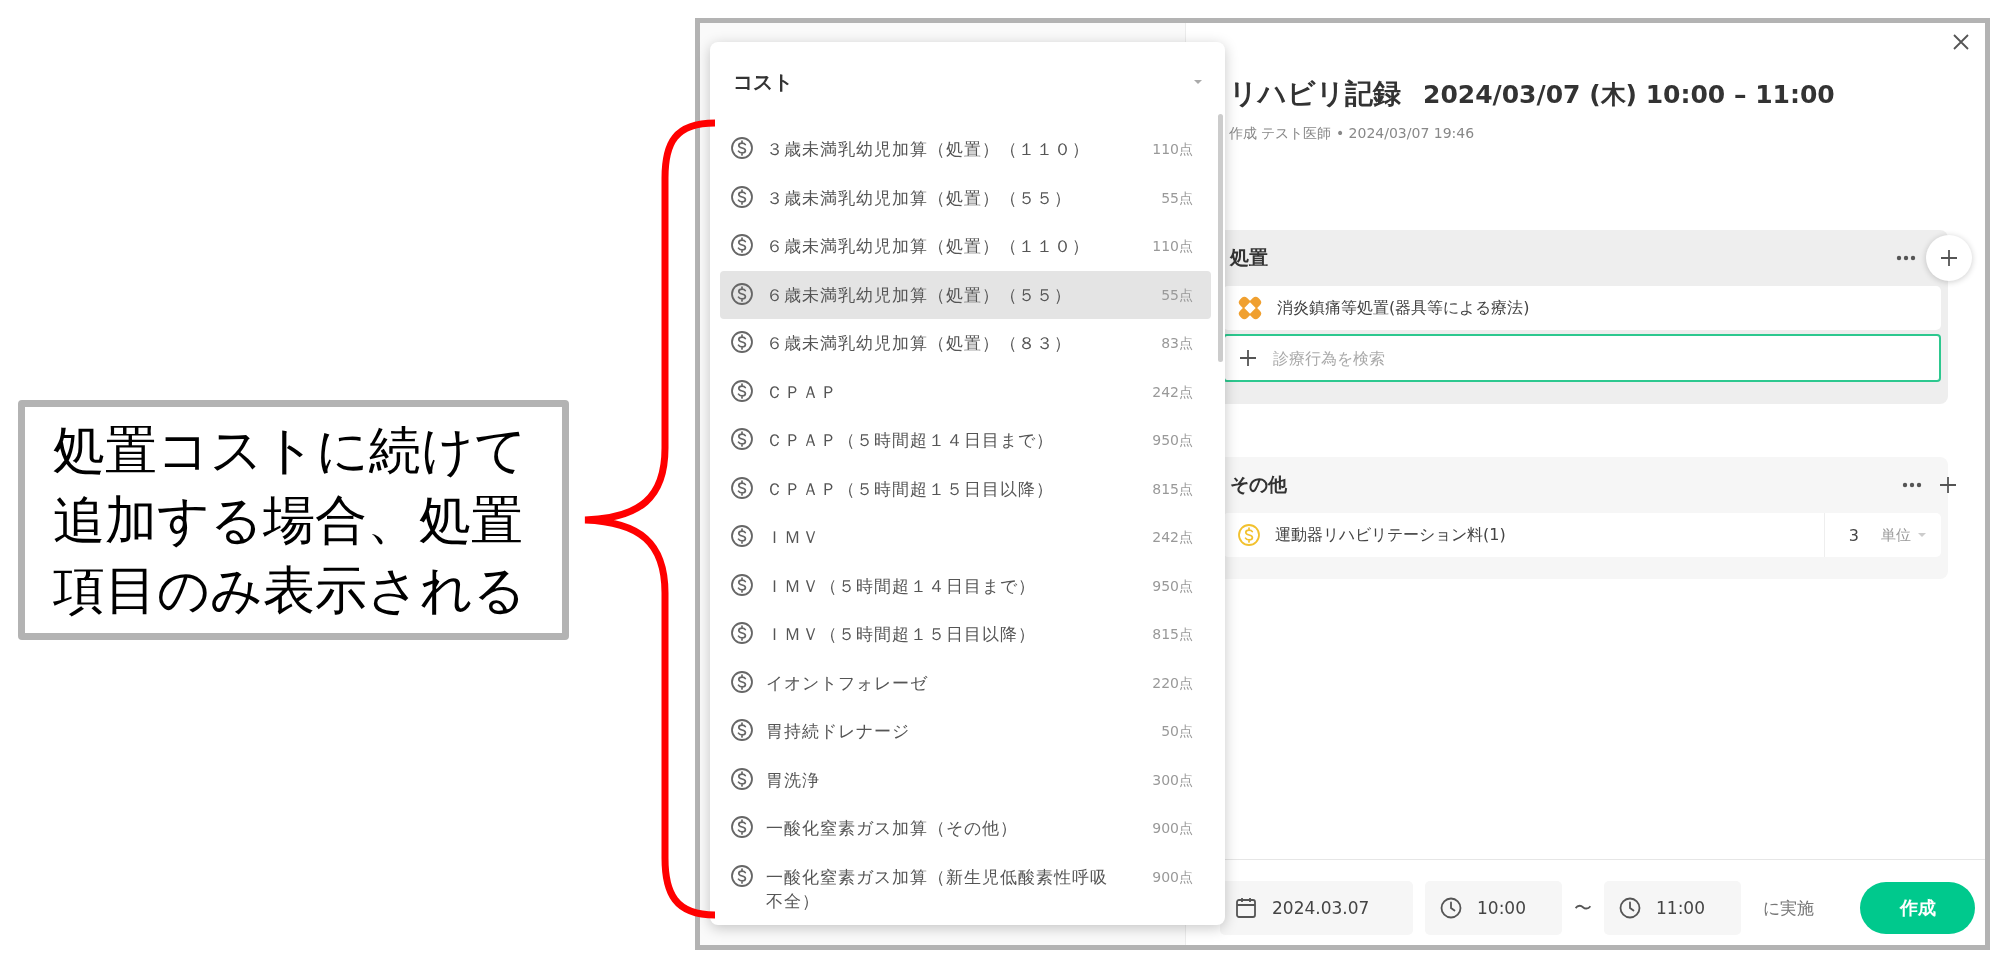  What do you see at coordinates (1250, 308) in the screenshot?
I see `bandage-icon` at bounding box center [1250, 308].